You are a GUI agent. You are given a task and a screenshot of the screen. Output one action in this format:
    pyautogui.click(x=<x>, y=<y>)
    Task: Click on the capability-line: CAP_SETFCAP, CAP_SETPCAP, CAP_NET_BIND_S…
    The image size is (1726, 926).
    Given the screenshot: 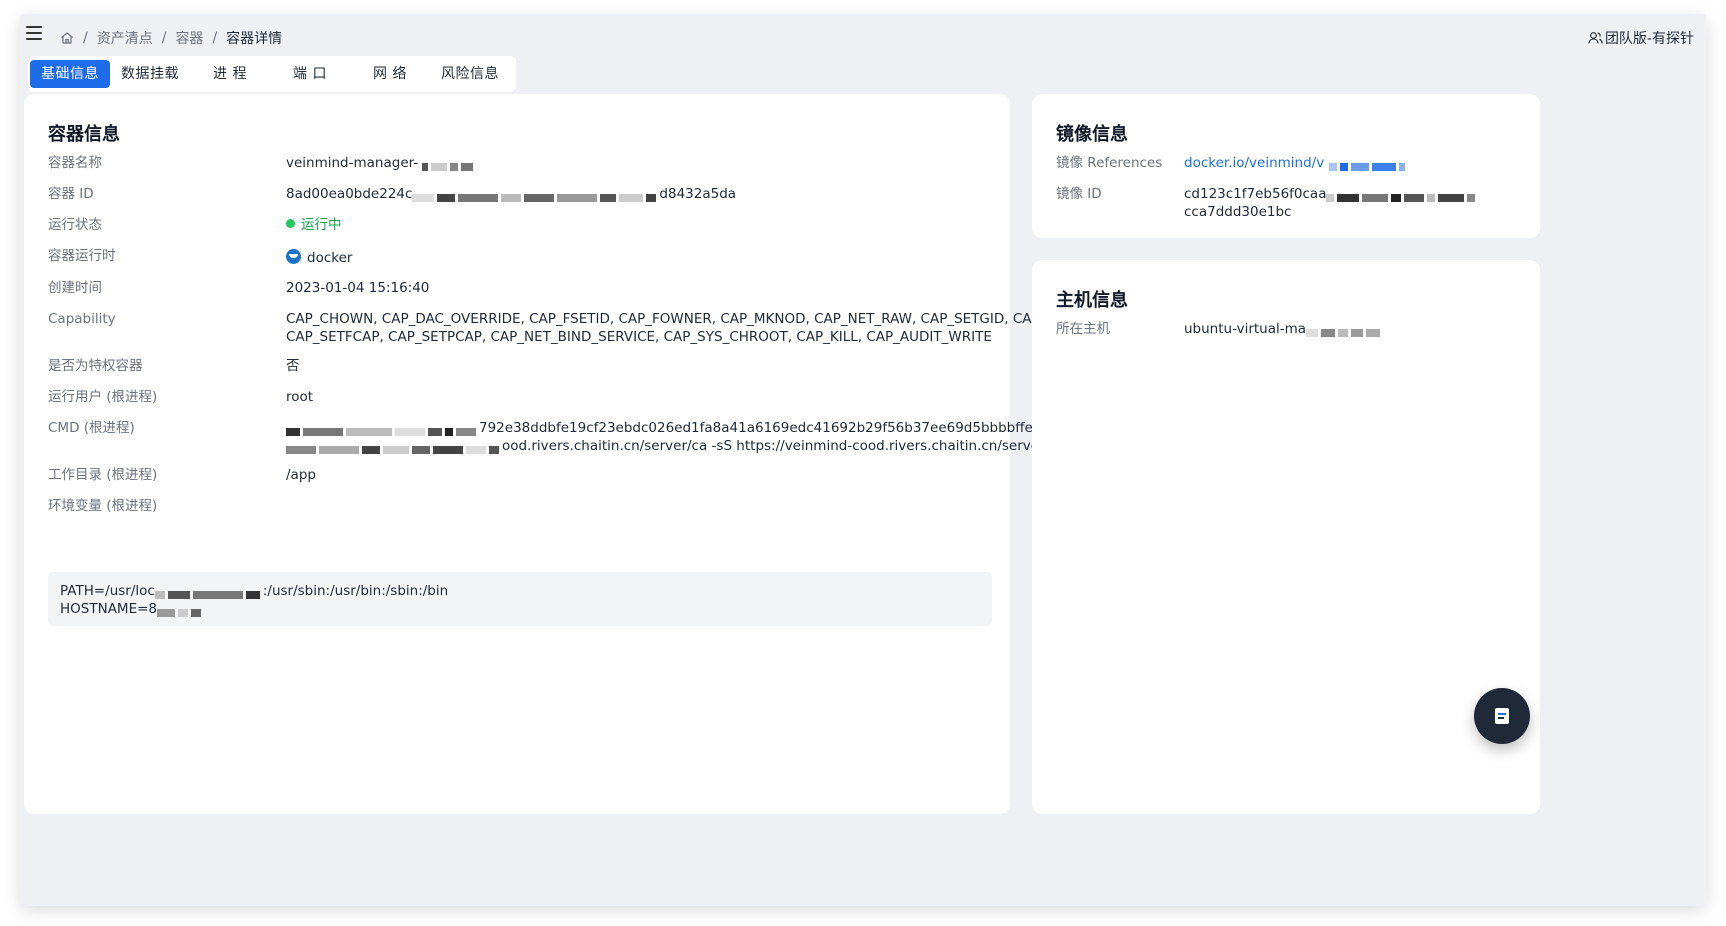 What is the action you would take?
    pyautogui.click(x=639, y=337)
    